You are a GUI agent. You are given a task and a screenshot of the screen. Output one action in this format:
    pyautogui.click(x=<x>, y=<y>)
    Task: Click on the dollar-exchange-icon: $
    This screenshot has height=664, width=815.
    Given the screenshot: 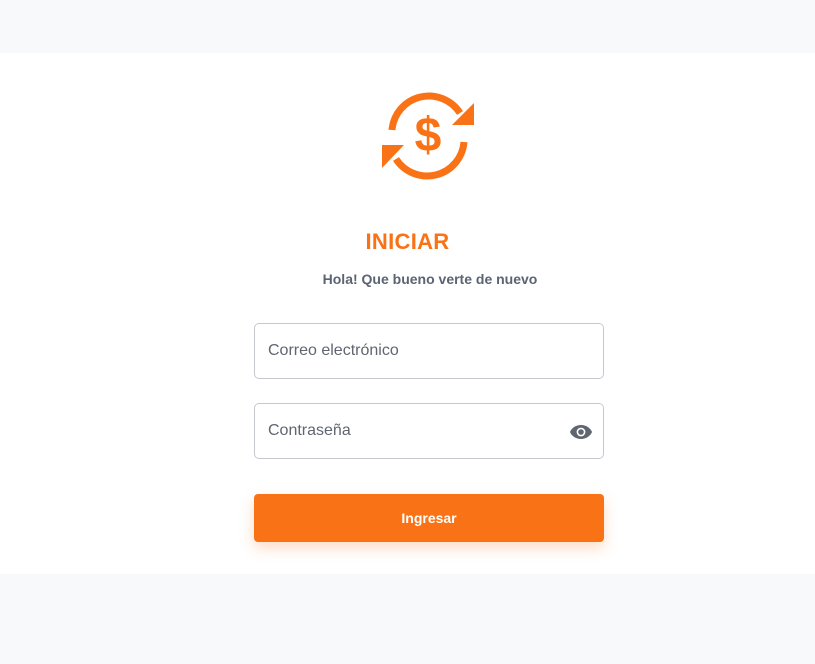 What is the action you would take?
    pyautogui.click(x=429, y=136)
    